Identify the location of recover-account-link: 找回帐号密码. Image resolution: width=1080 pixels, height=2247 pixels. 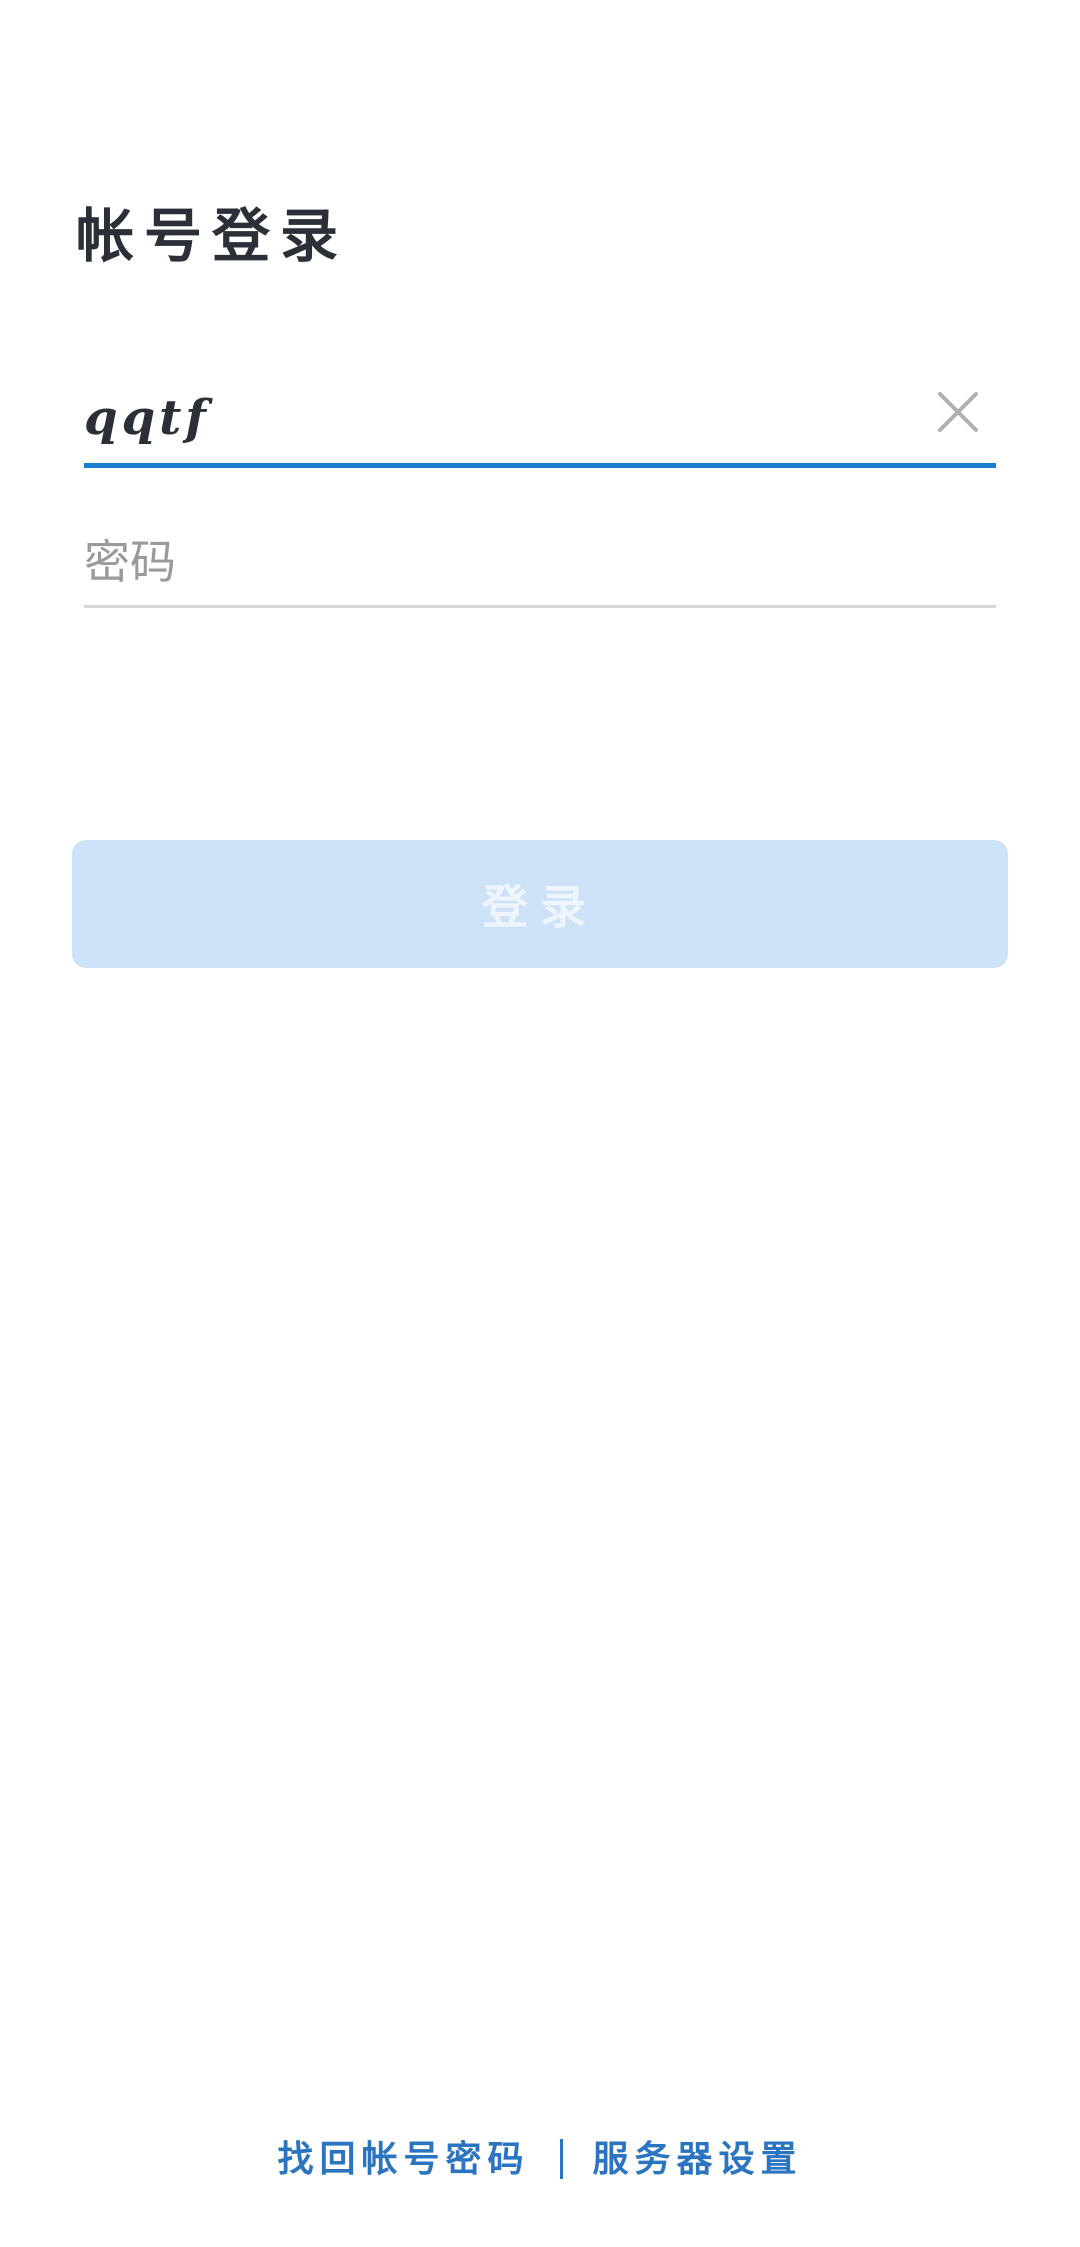
(403, 2159).